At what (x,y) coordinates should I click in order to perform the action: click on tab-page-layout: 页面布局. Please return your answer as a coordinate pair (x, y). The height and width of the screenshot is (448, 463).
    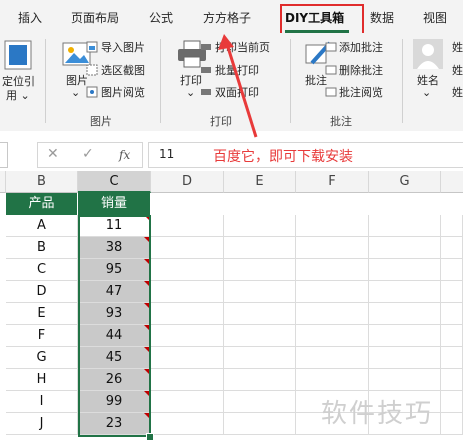
    Looking at the image, I should click on (95, 17).